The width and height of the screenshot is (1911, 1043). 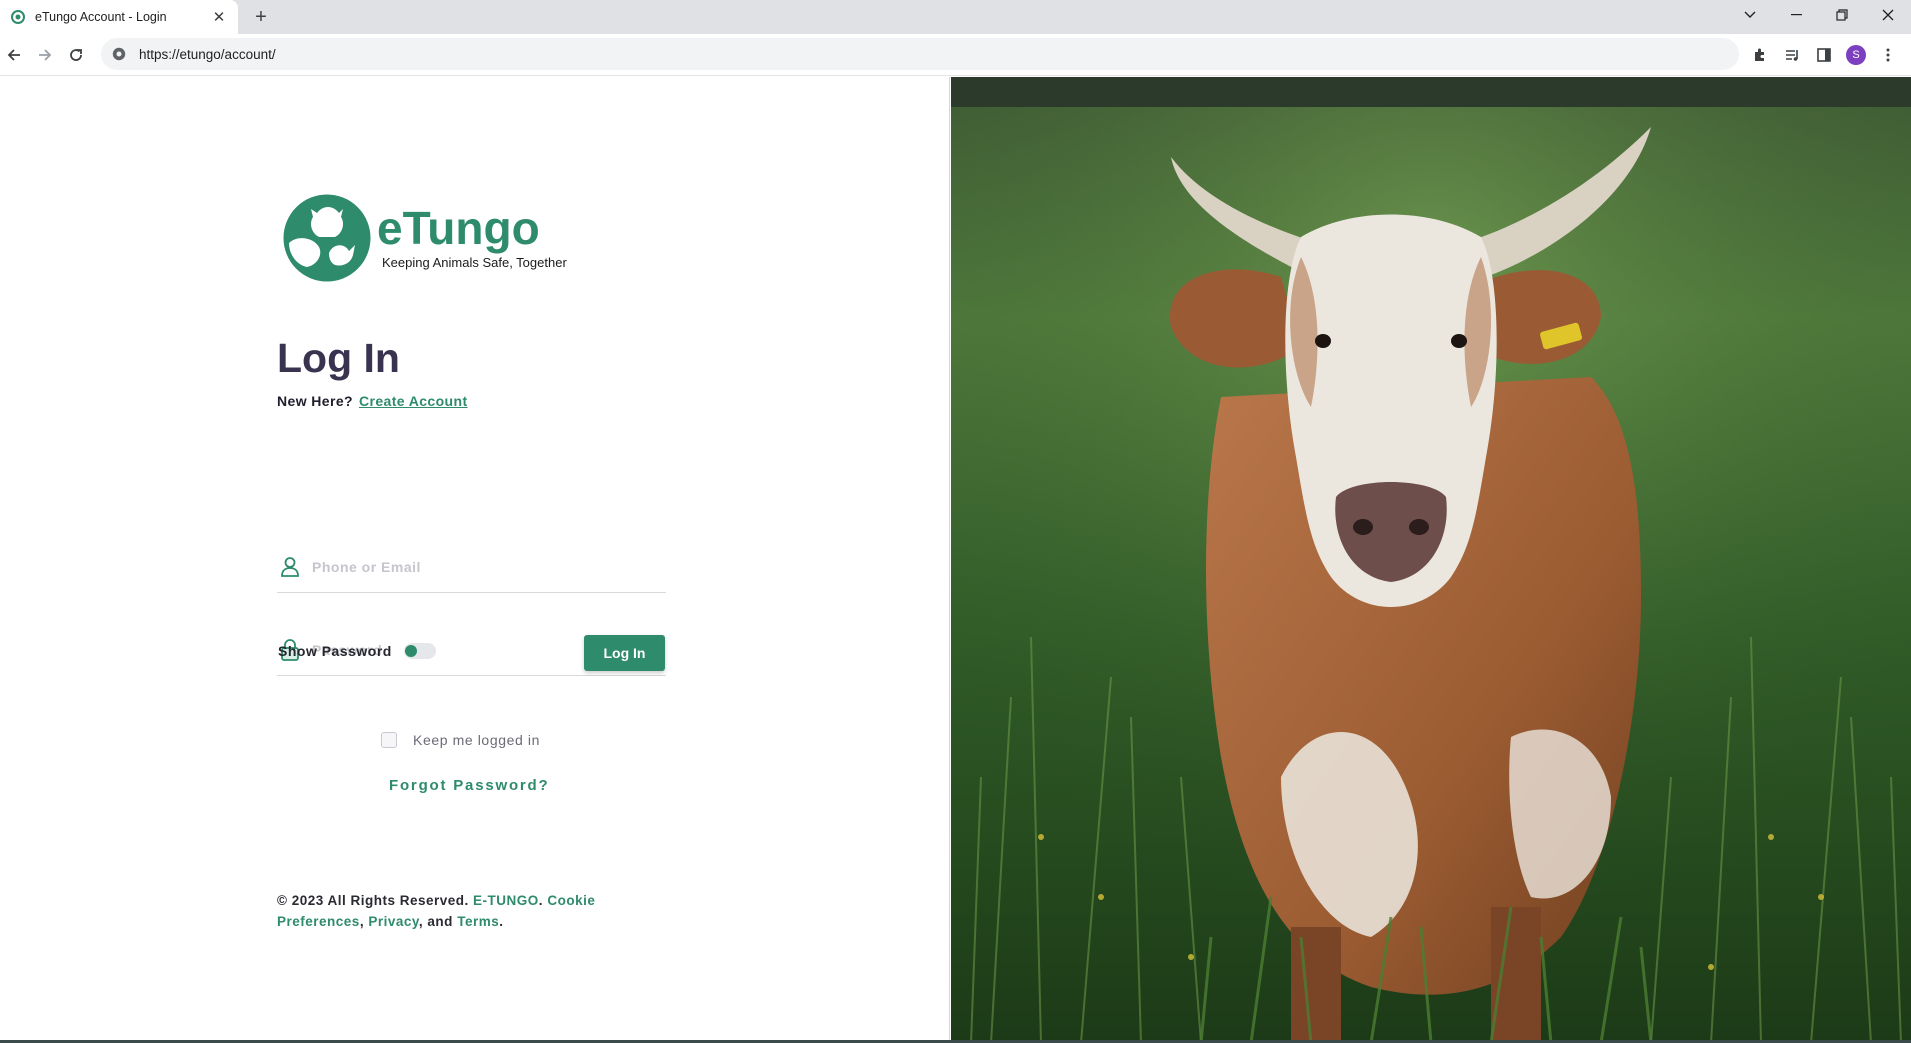 I want to click on brand-tagline: Keeping Animals Safe, Together, so click(x=474, y=262).